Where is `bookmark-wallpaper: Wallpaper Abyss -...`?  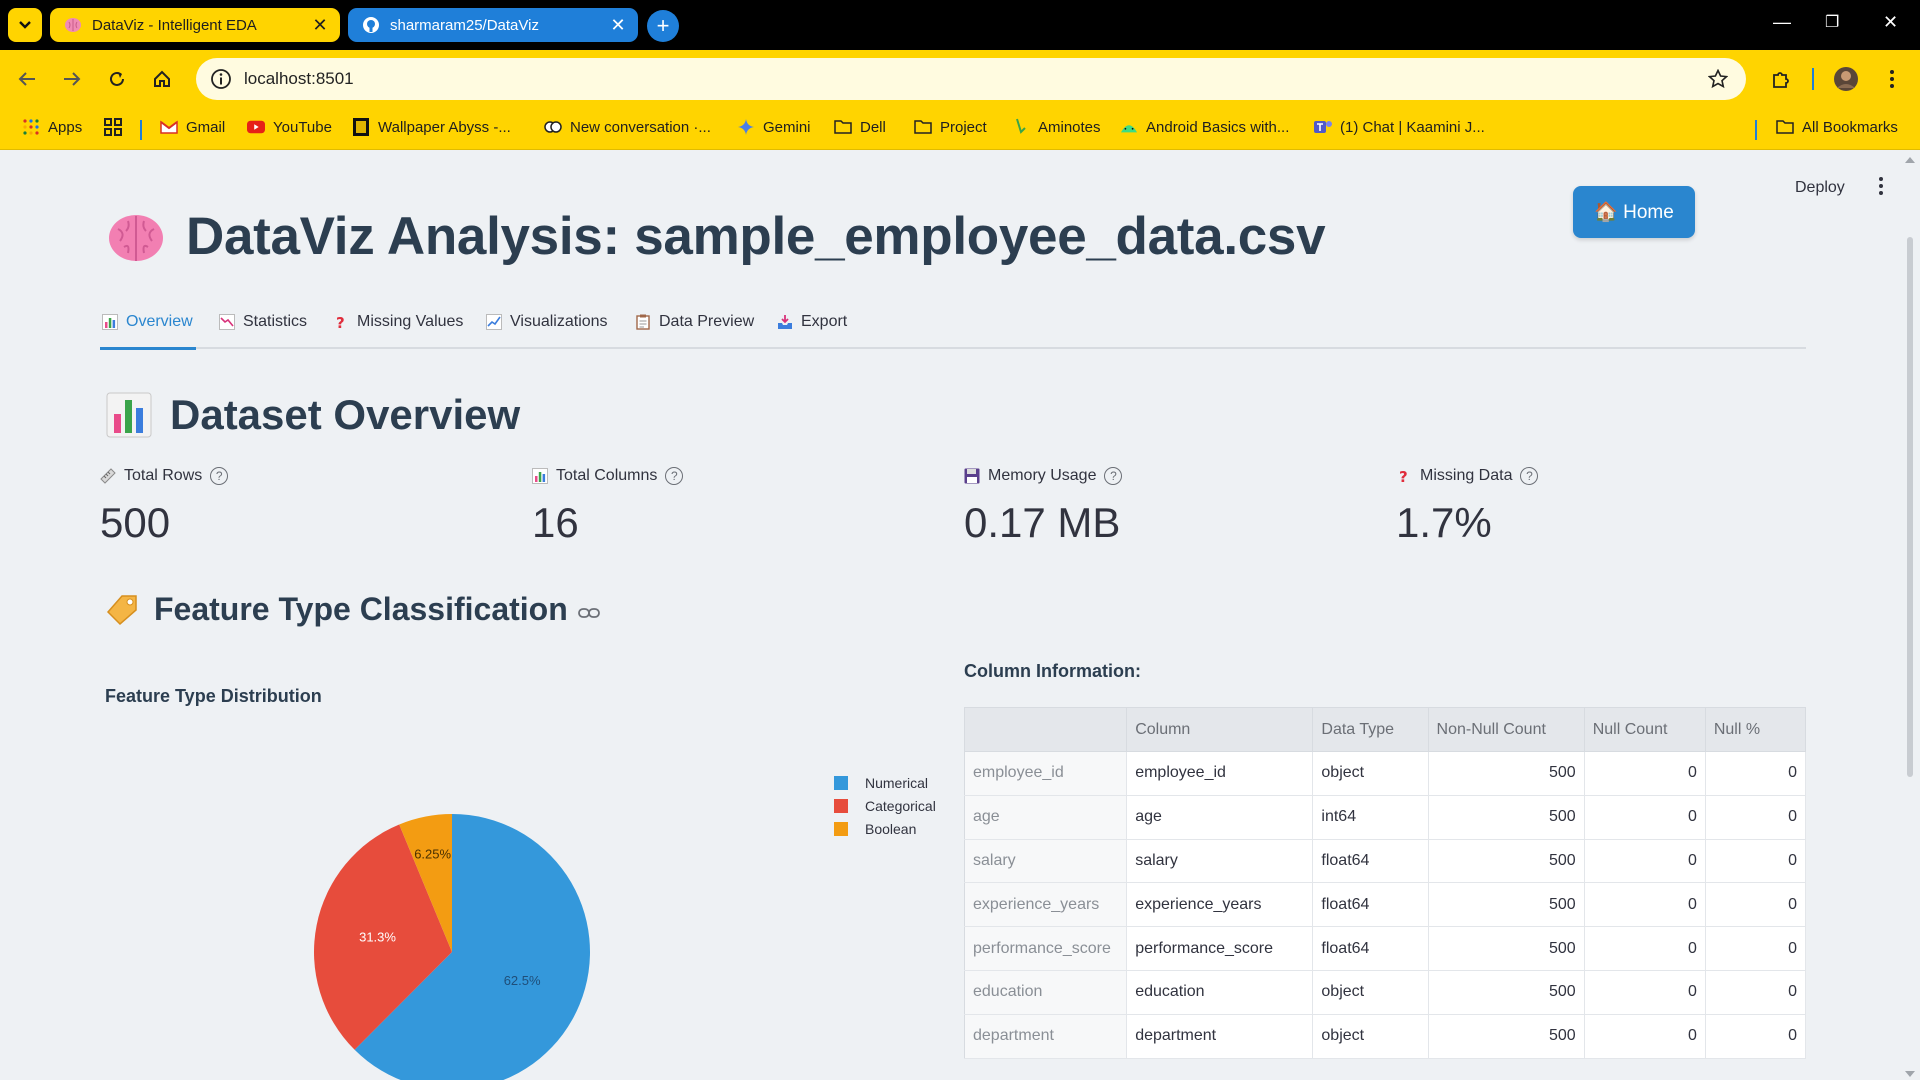
bookmark-wallpaper: Wallpaper Abyss -... is located at coordinates (431, 127).